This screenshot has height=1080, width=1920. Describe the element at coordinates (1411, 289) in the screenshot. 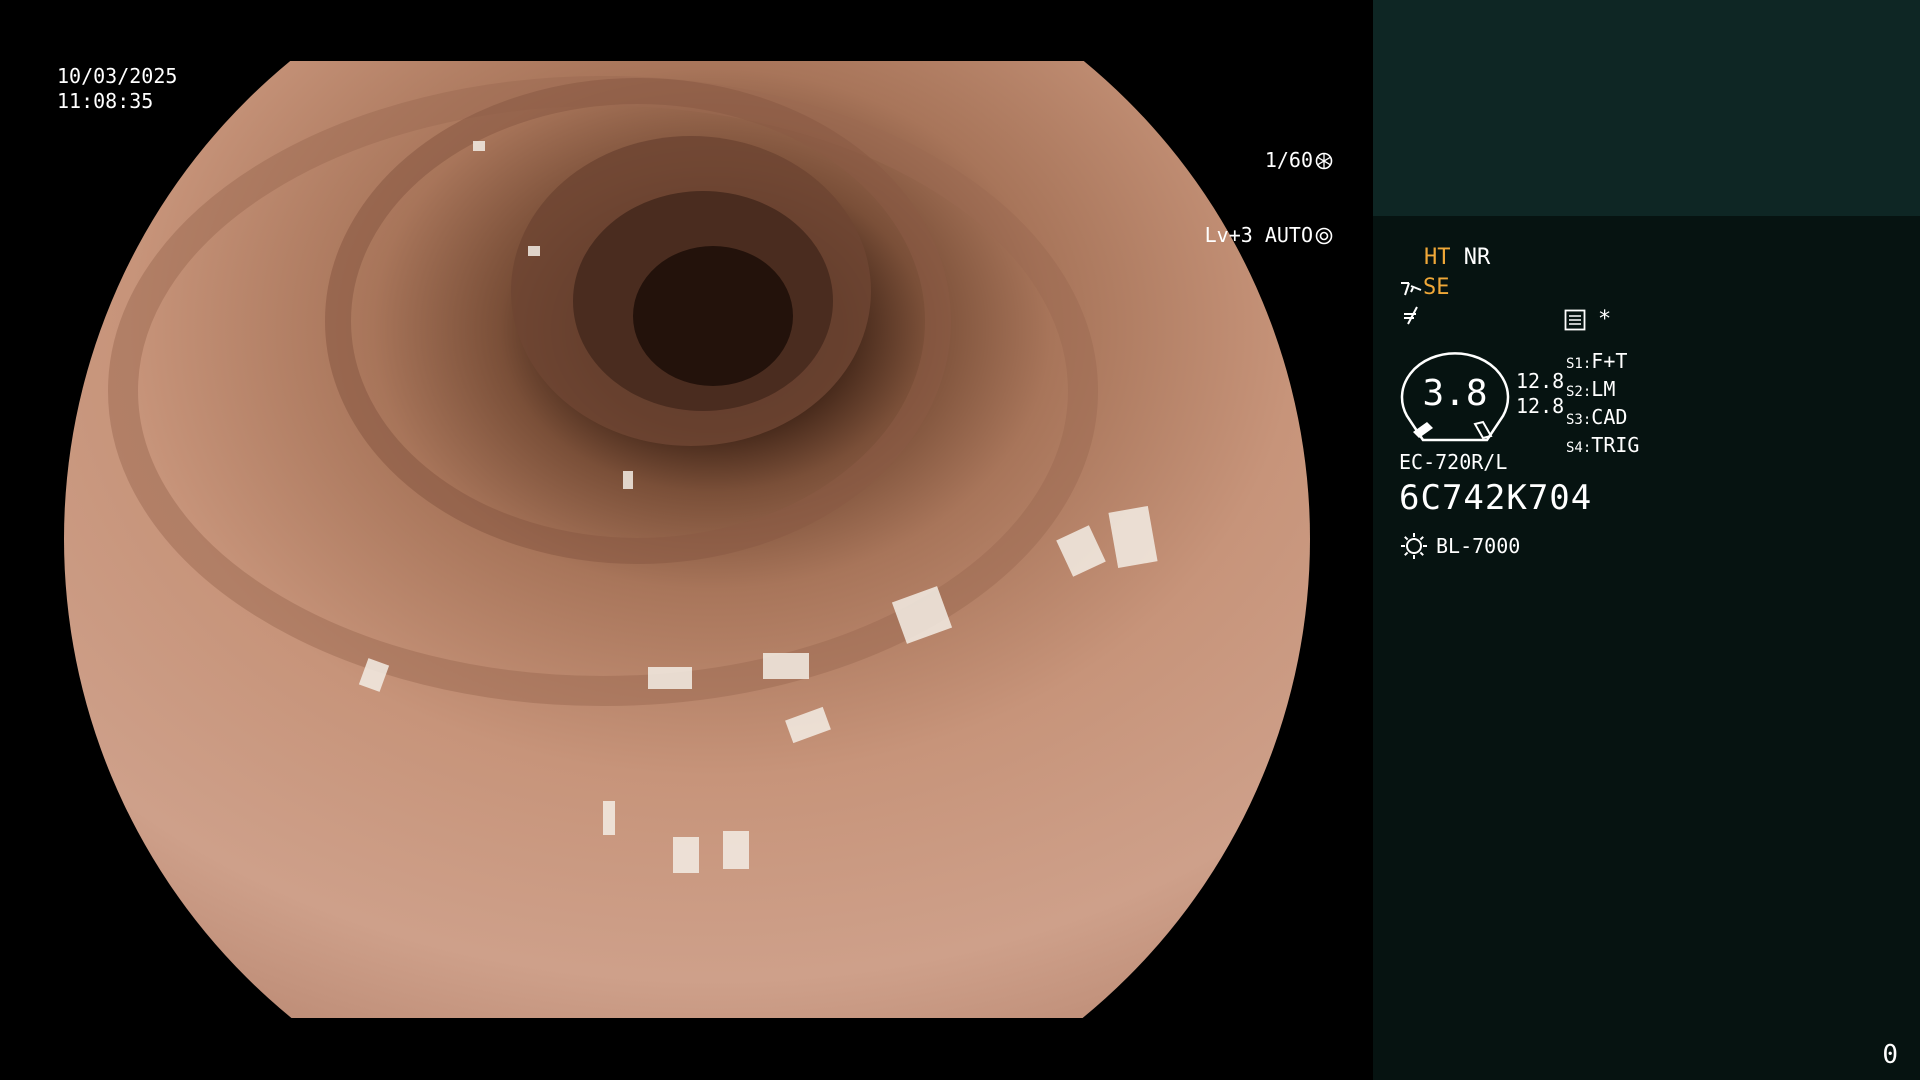

I see `structure-enhance-icon` at that location.